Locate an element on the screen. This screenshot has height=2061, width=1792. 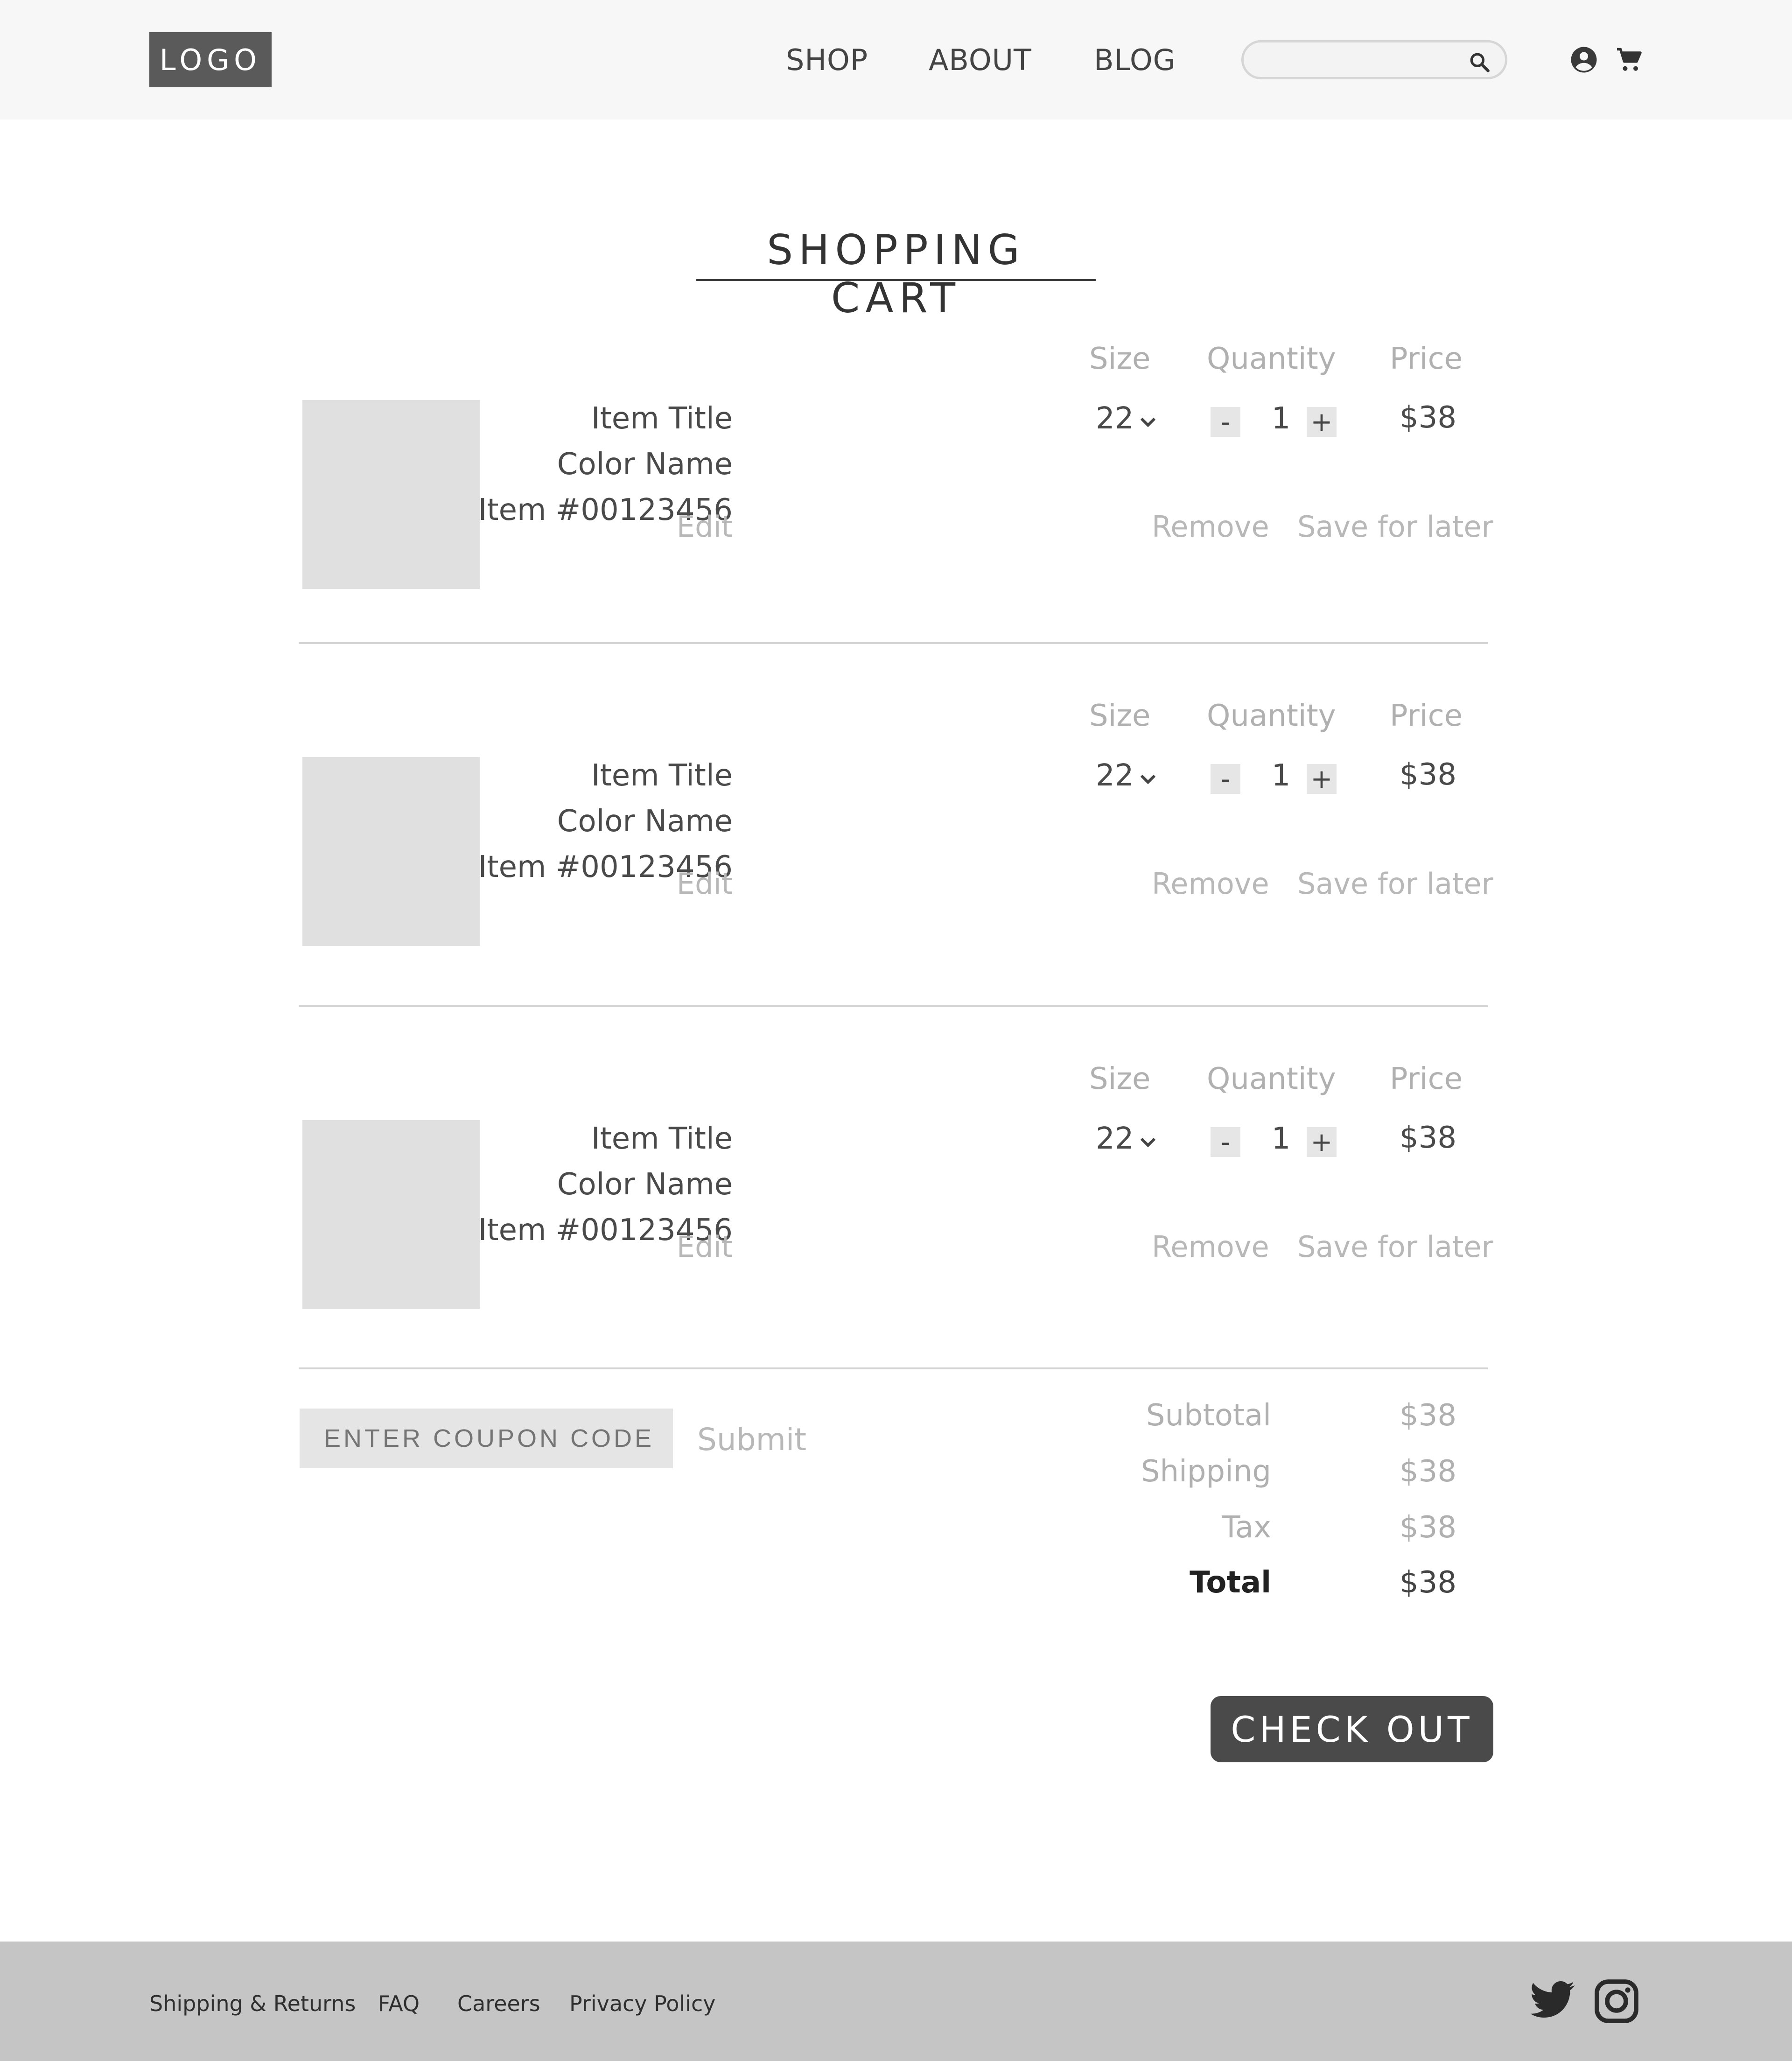
title-underline is located at coordinates (896, 280).